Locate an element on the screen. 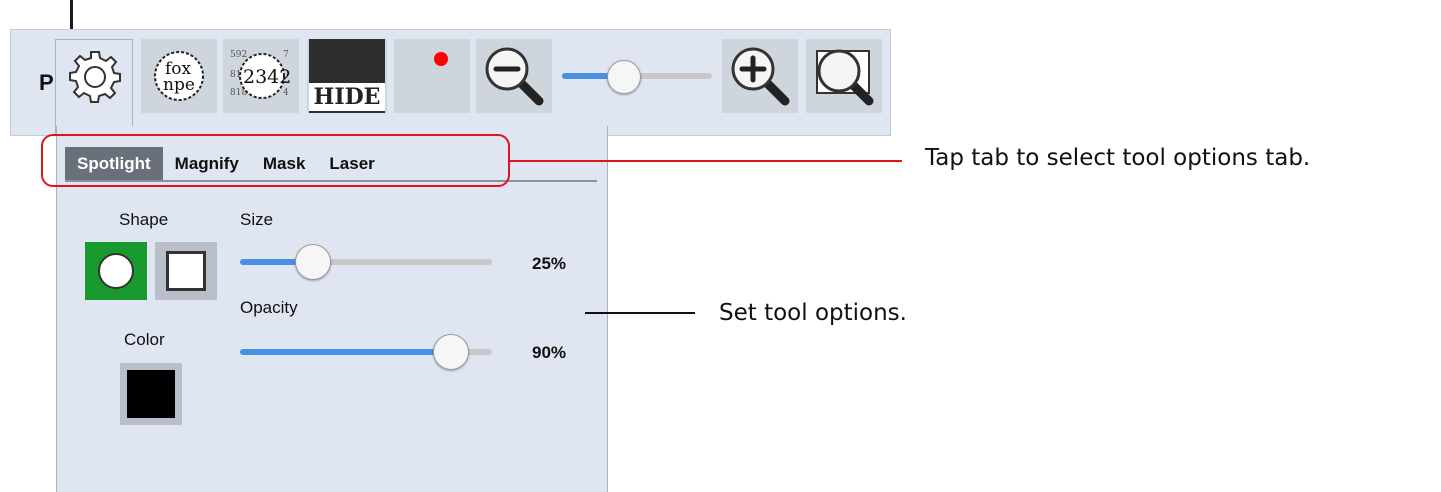 This screenshot has width=1441, height=492. tabs-highlight-box is located at coordinates (275, 160).